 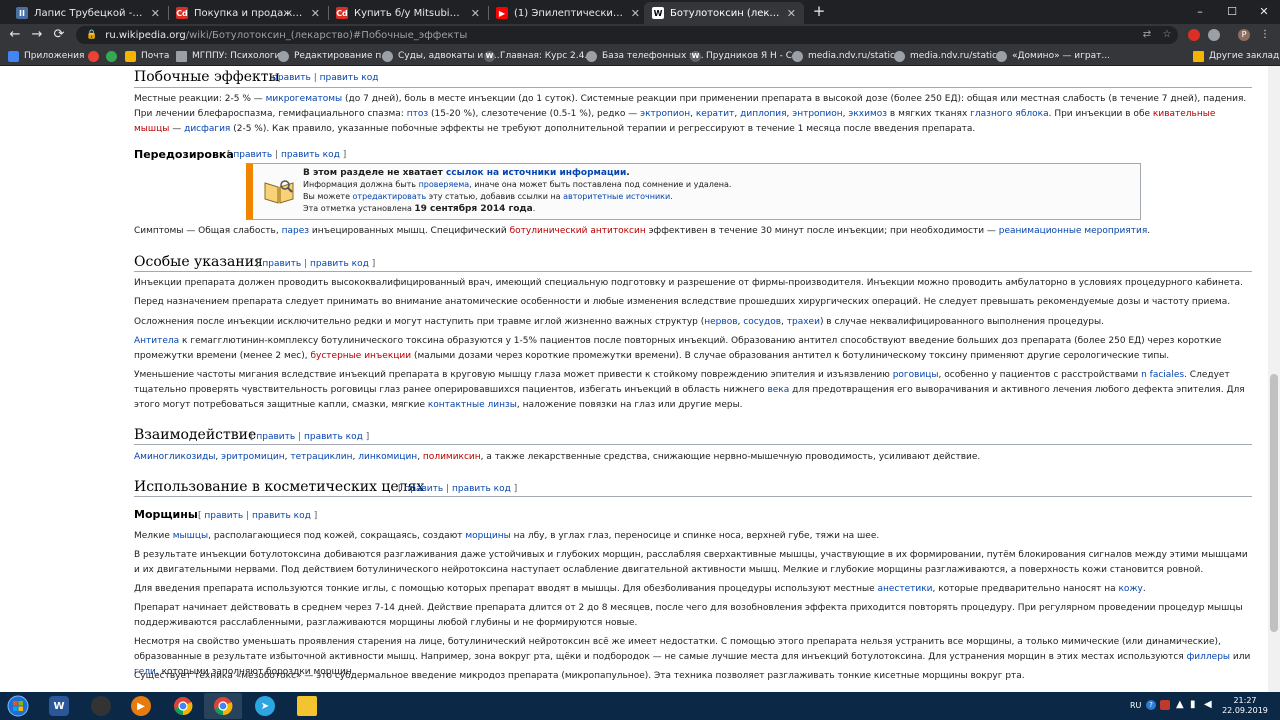 I want to click on taskbar-telegram: ➤, so click(x=265, y=706).